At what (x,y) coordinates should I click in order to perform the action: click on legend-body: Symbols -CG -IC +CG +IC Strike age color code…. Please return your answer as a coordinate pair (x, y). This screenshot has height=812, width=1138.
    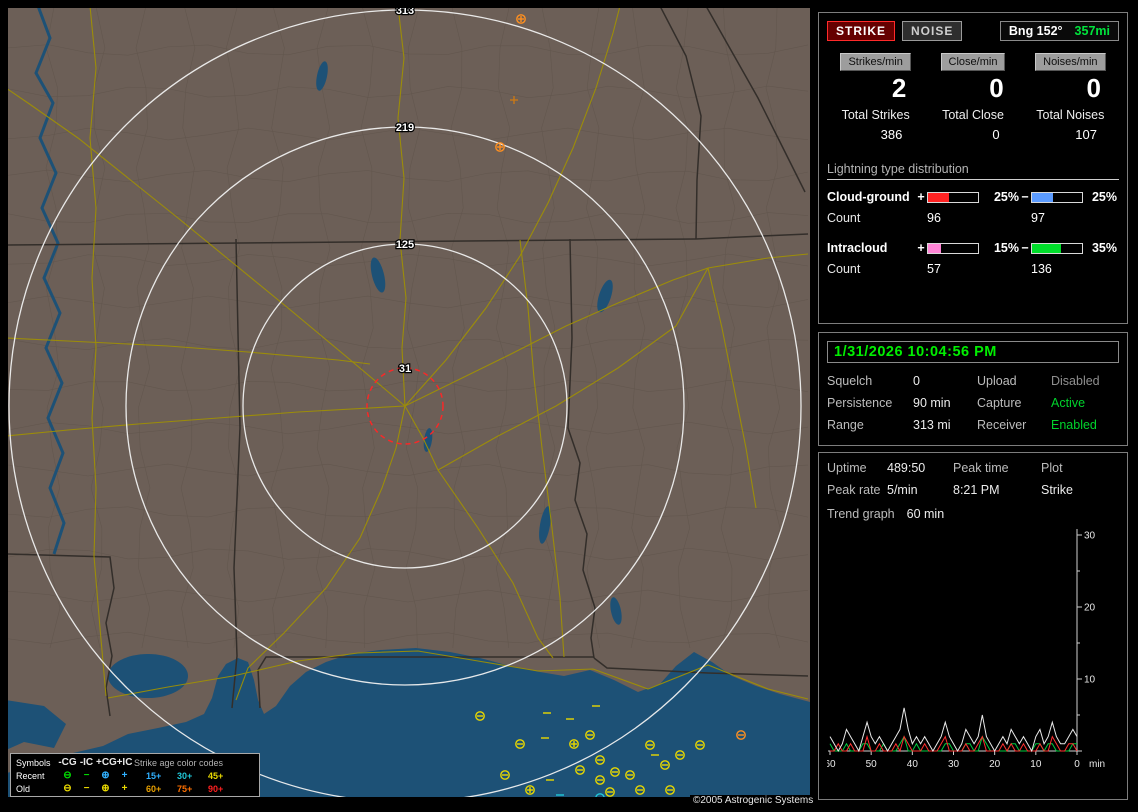
    Looking at the image, I should click on (135, 775).